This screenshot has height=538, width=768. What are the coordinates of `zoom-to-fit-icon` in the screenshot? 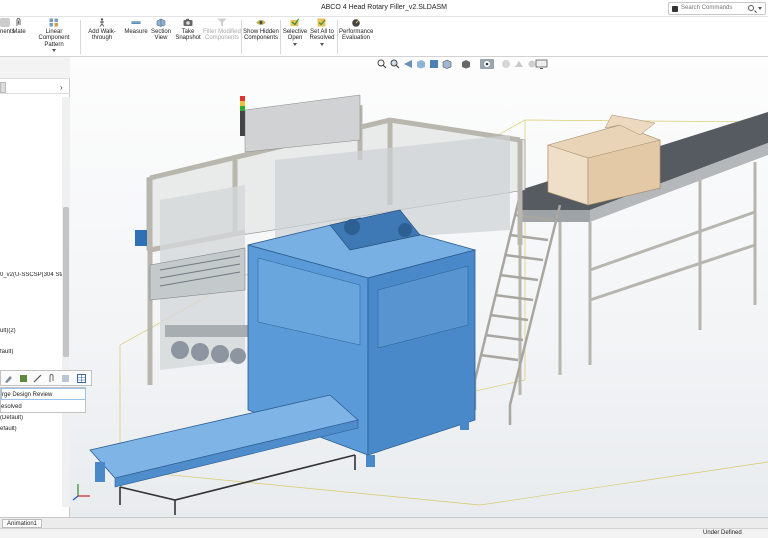 It's located at (382, 64).